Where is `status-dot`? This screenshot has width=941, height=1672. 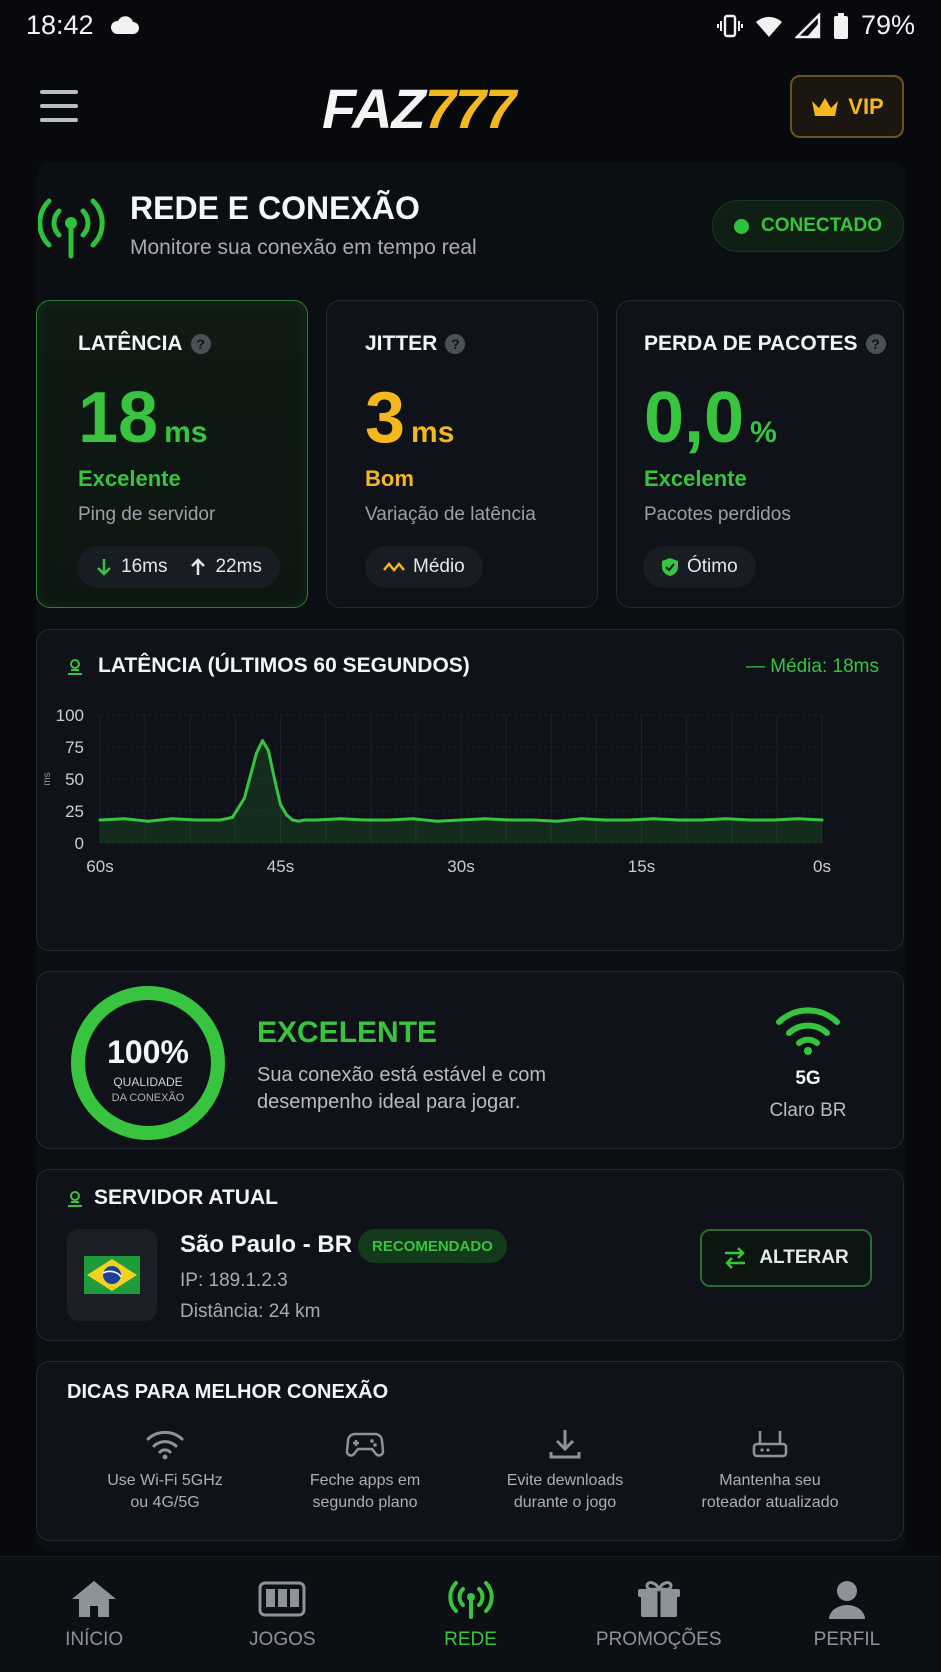
status-dot is located at coordinates (741, 226).